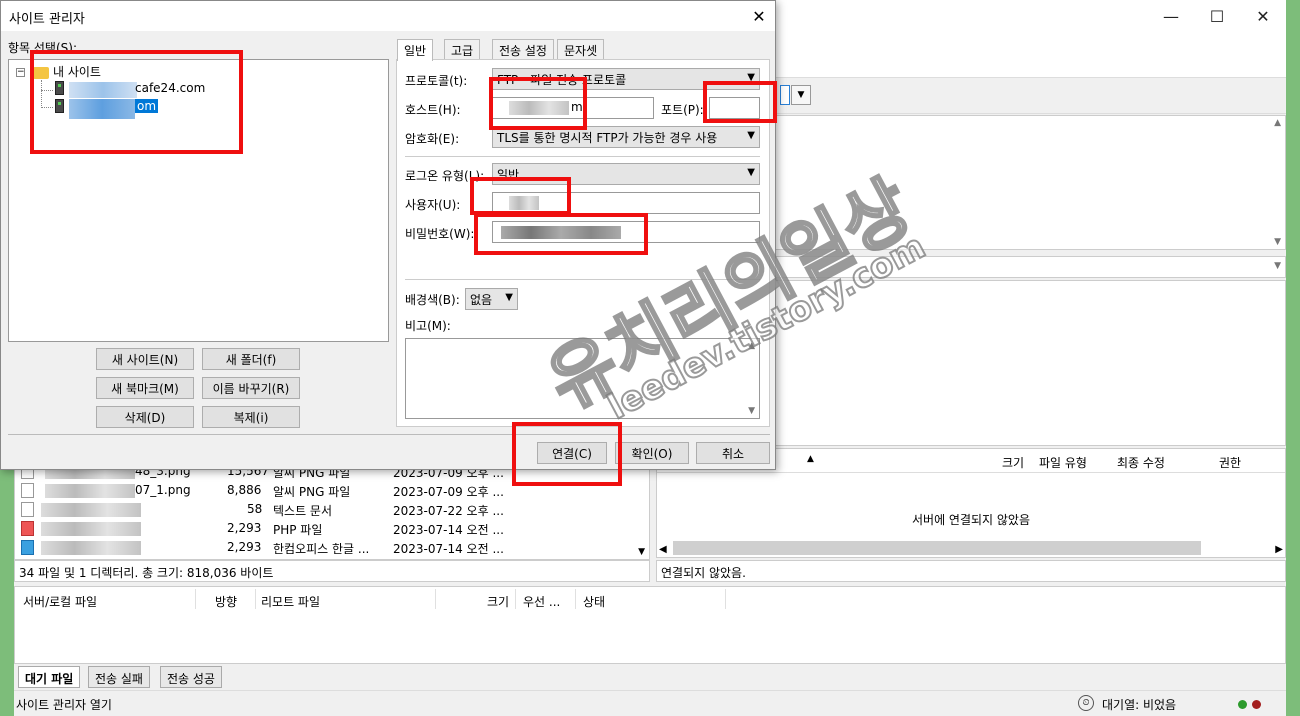 This screenshot has height=716, width=1300. Describe the element at coordinates (27, 490) in the screenshot. I see `png-file-icon` at that location.